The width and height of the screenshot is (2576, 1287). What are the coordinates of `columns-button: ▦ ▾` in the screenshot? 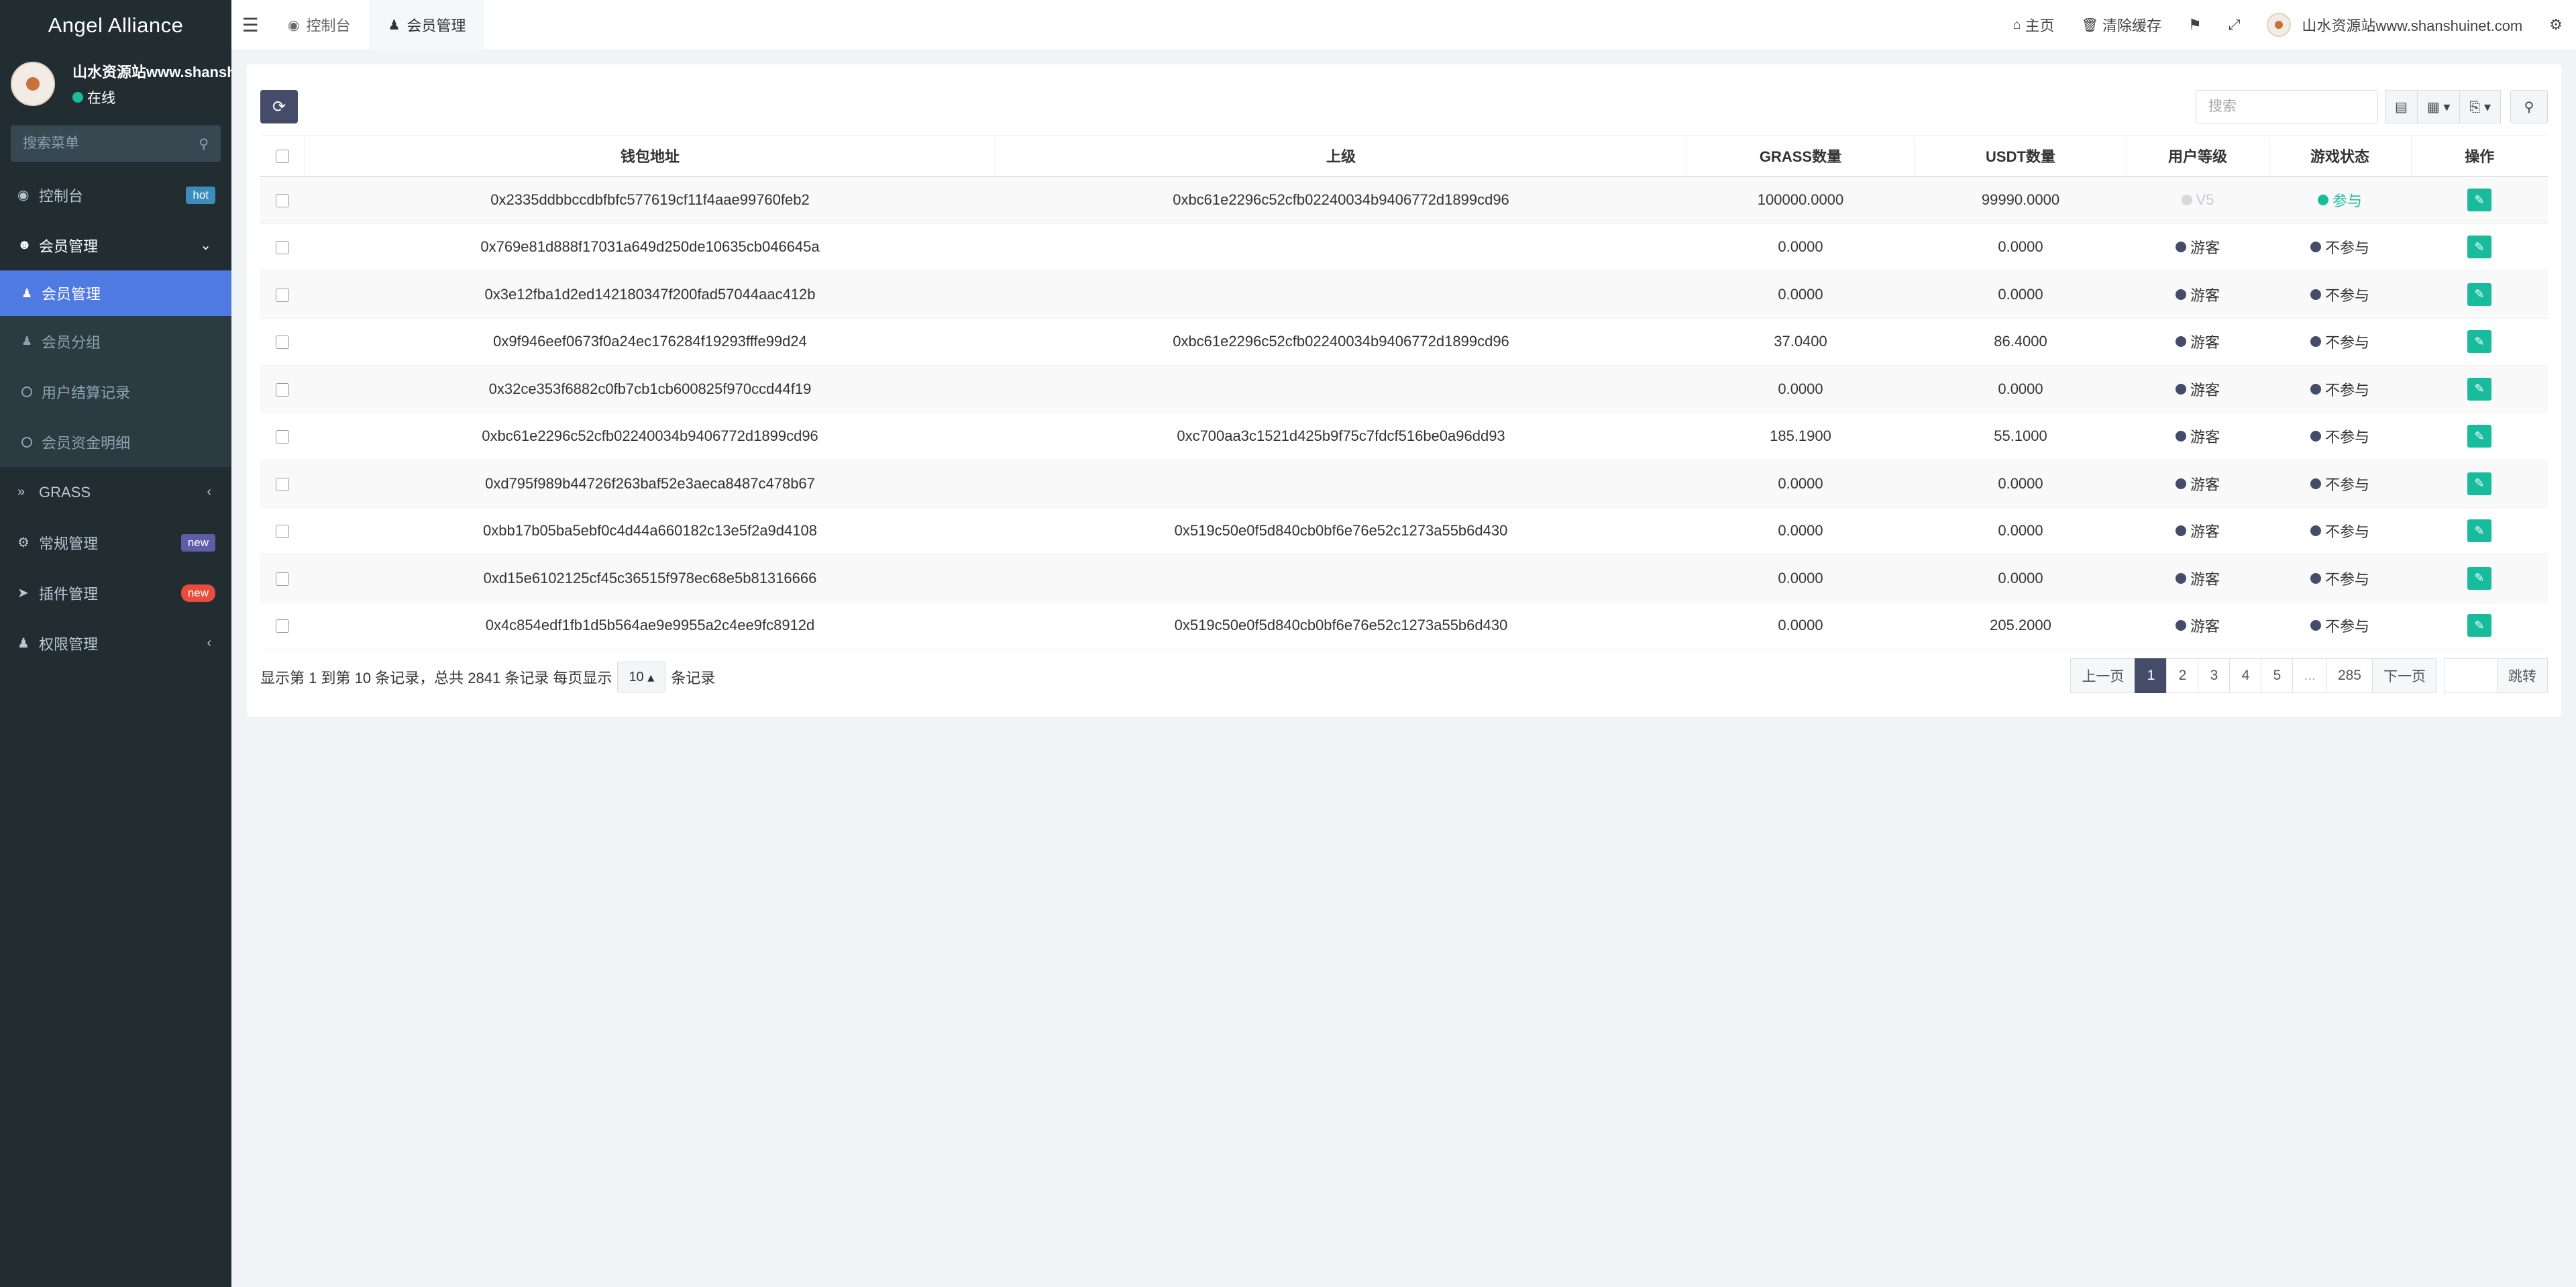 It's located at (2439, 107).